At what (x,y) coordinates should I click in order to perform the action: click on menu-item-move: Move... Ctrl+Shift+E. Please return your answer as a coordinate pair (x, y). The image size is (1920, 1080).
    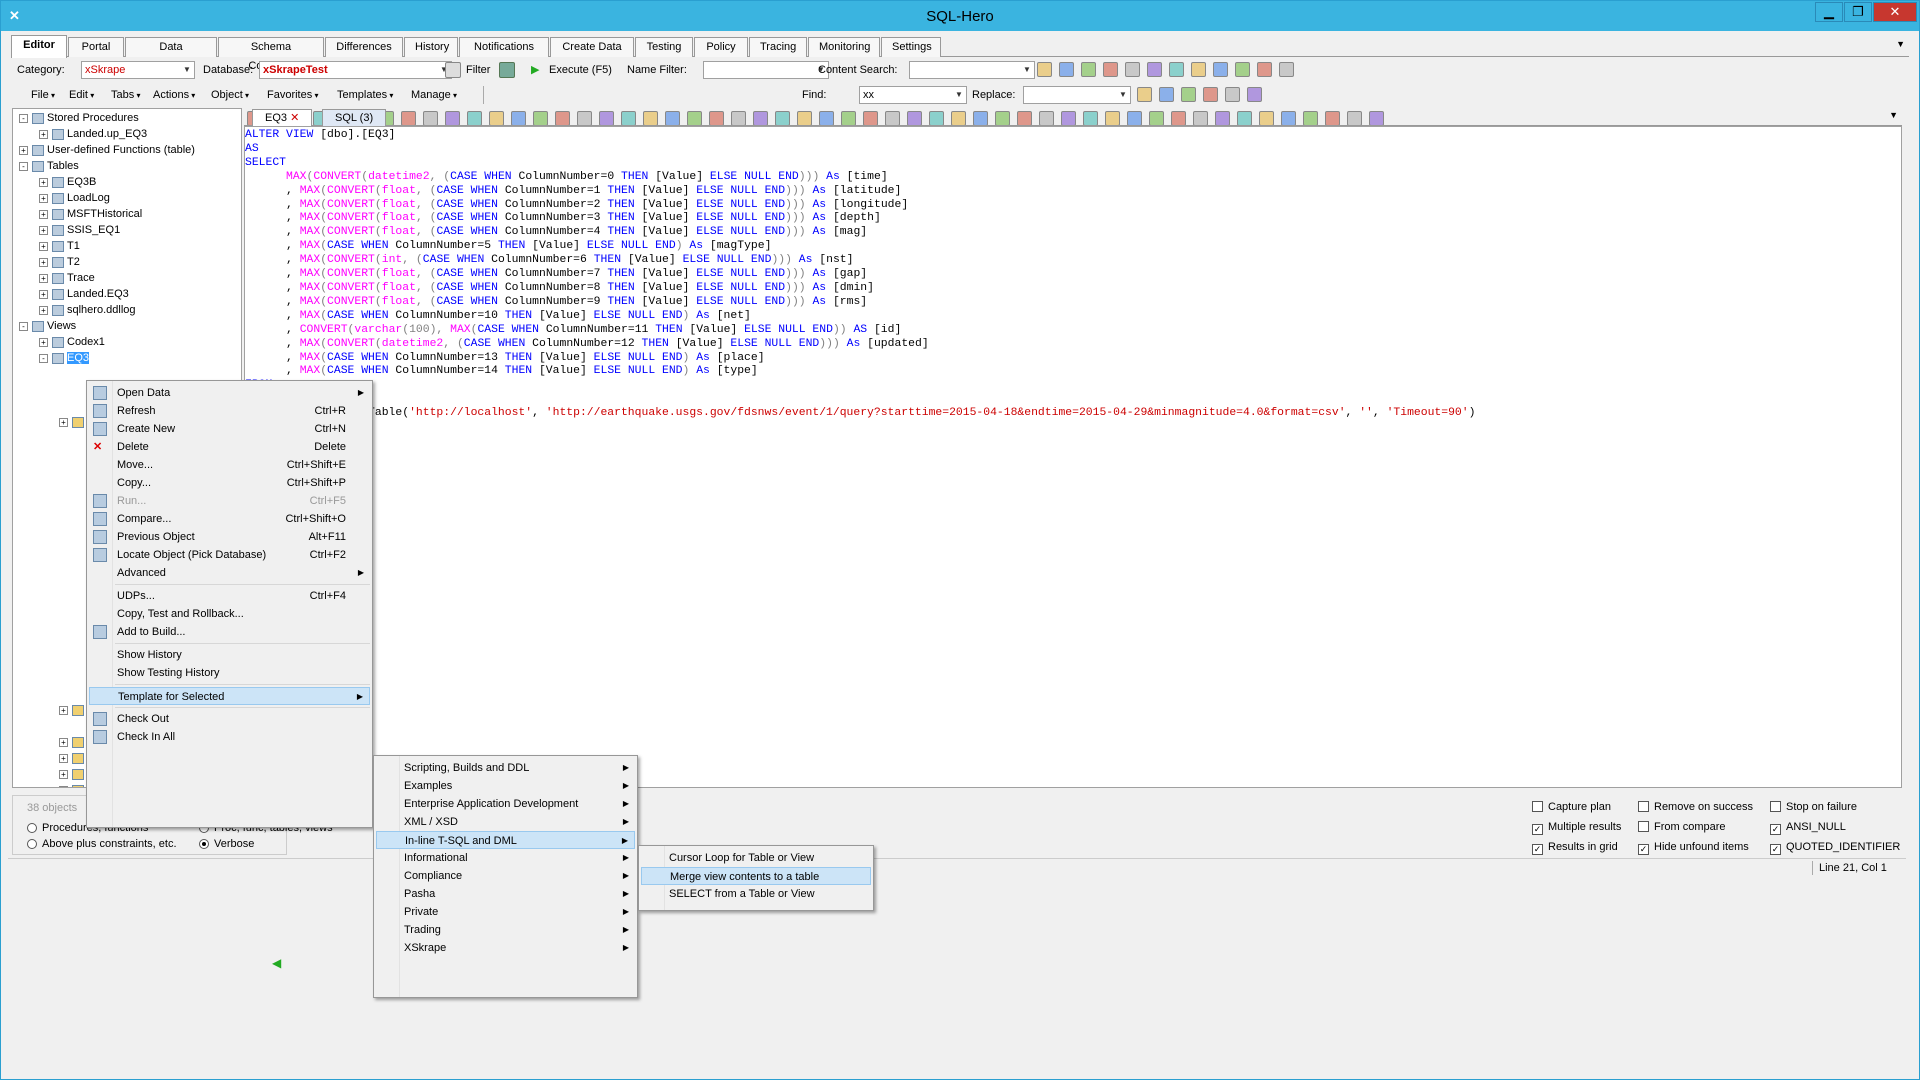
    Looking at the image, I should click on (229, 465).